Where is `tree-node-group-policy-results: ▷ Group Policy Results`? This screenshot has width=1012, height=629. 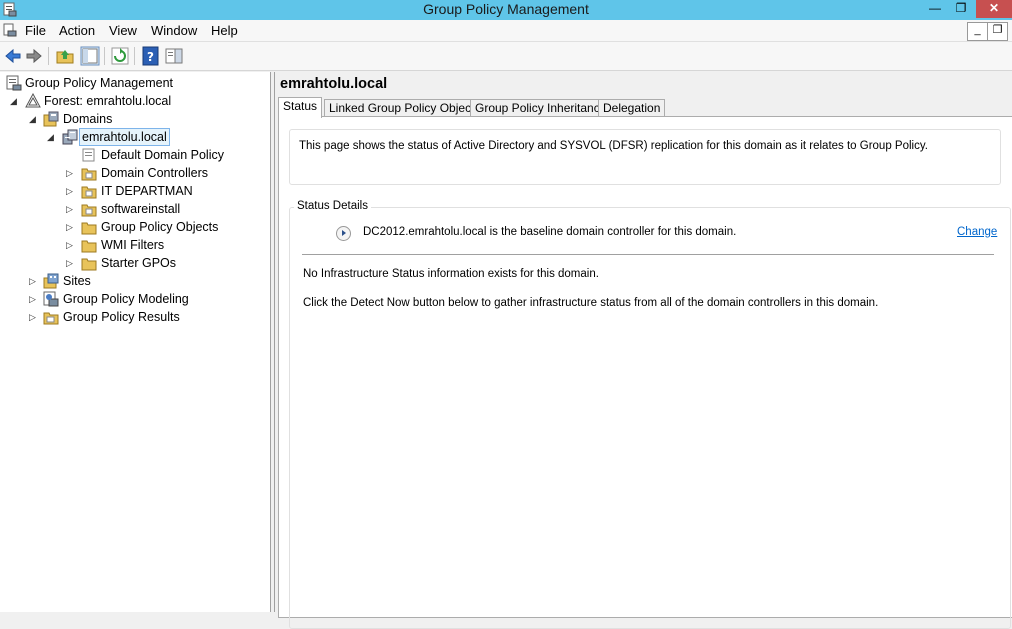 tree-node-group-policy-results: ▷ Group Policy Results is located at coordinates (130, 317).